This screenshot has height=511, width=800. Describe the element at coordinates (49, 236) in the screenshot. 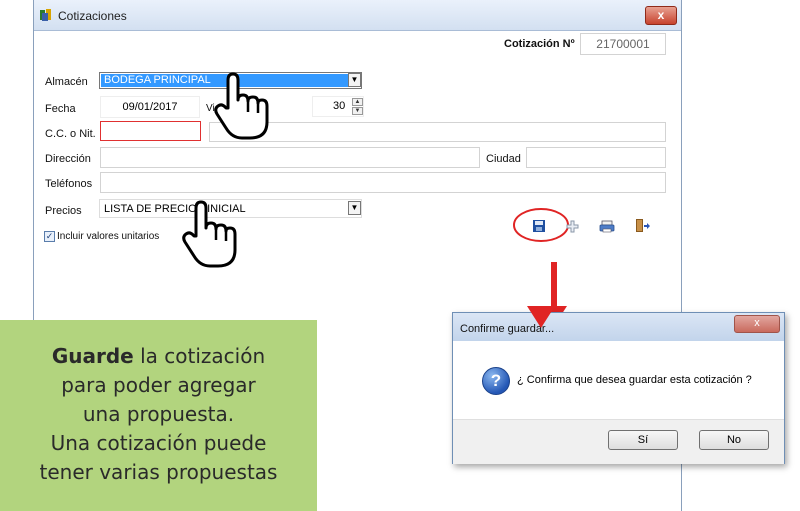

I see `incluir-checkbox: ✓` at that location.